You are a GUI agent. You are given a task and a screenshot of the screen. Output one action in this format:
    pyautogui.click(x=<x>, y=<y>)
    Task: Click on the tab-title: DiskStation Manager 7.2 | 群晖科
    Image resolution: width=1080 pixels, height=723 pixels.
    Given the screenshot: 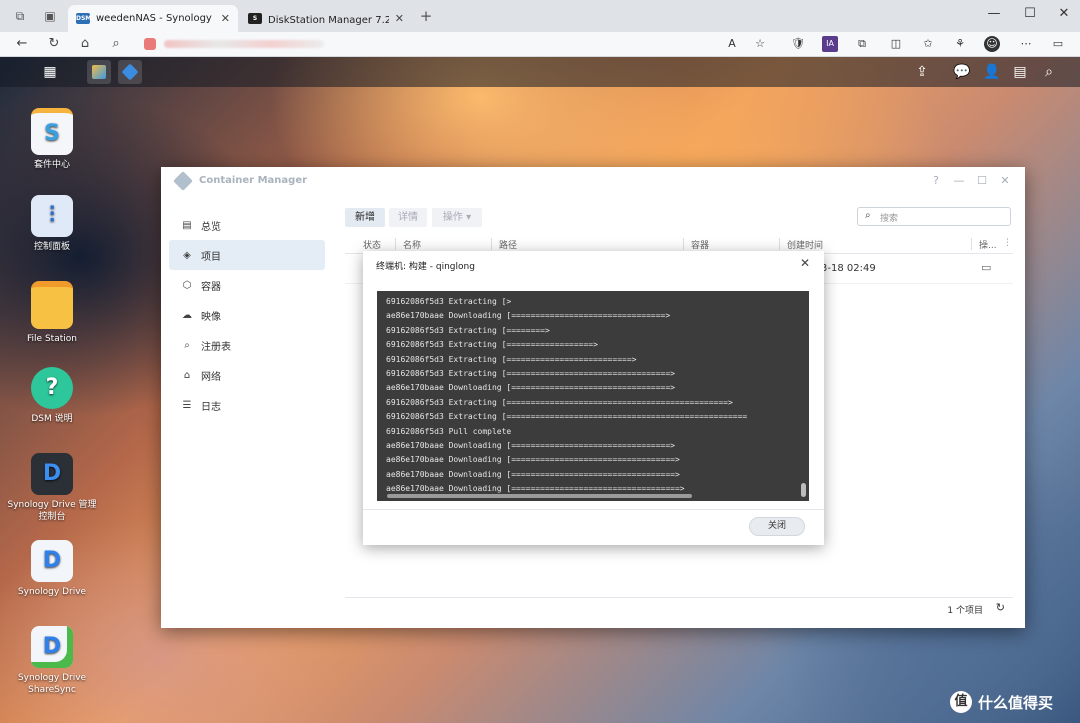 What is the action you would take?
    pyautogui.click(x=328, y=20)
    